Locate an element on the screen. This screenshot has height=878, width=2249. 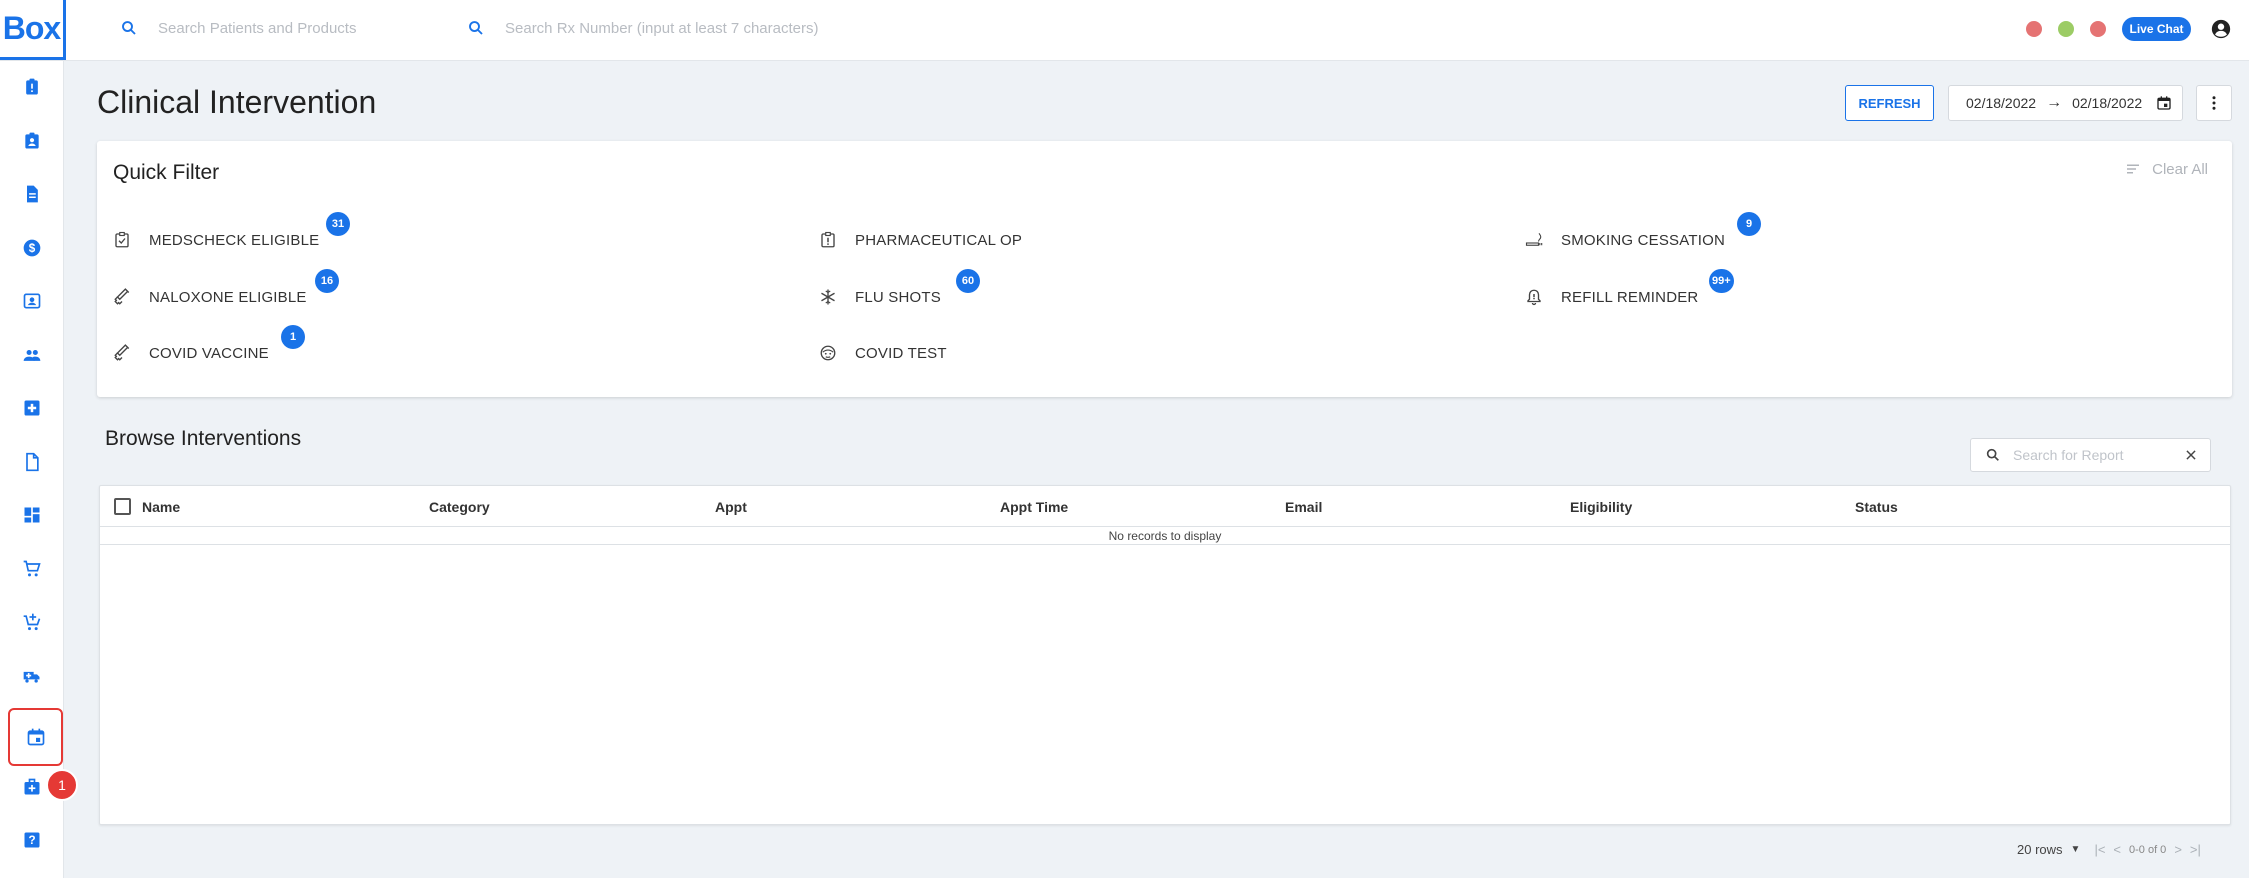
refresh-button: REFRESH is located at coordinates (1889, 103).